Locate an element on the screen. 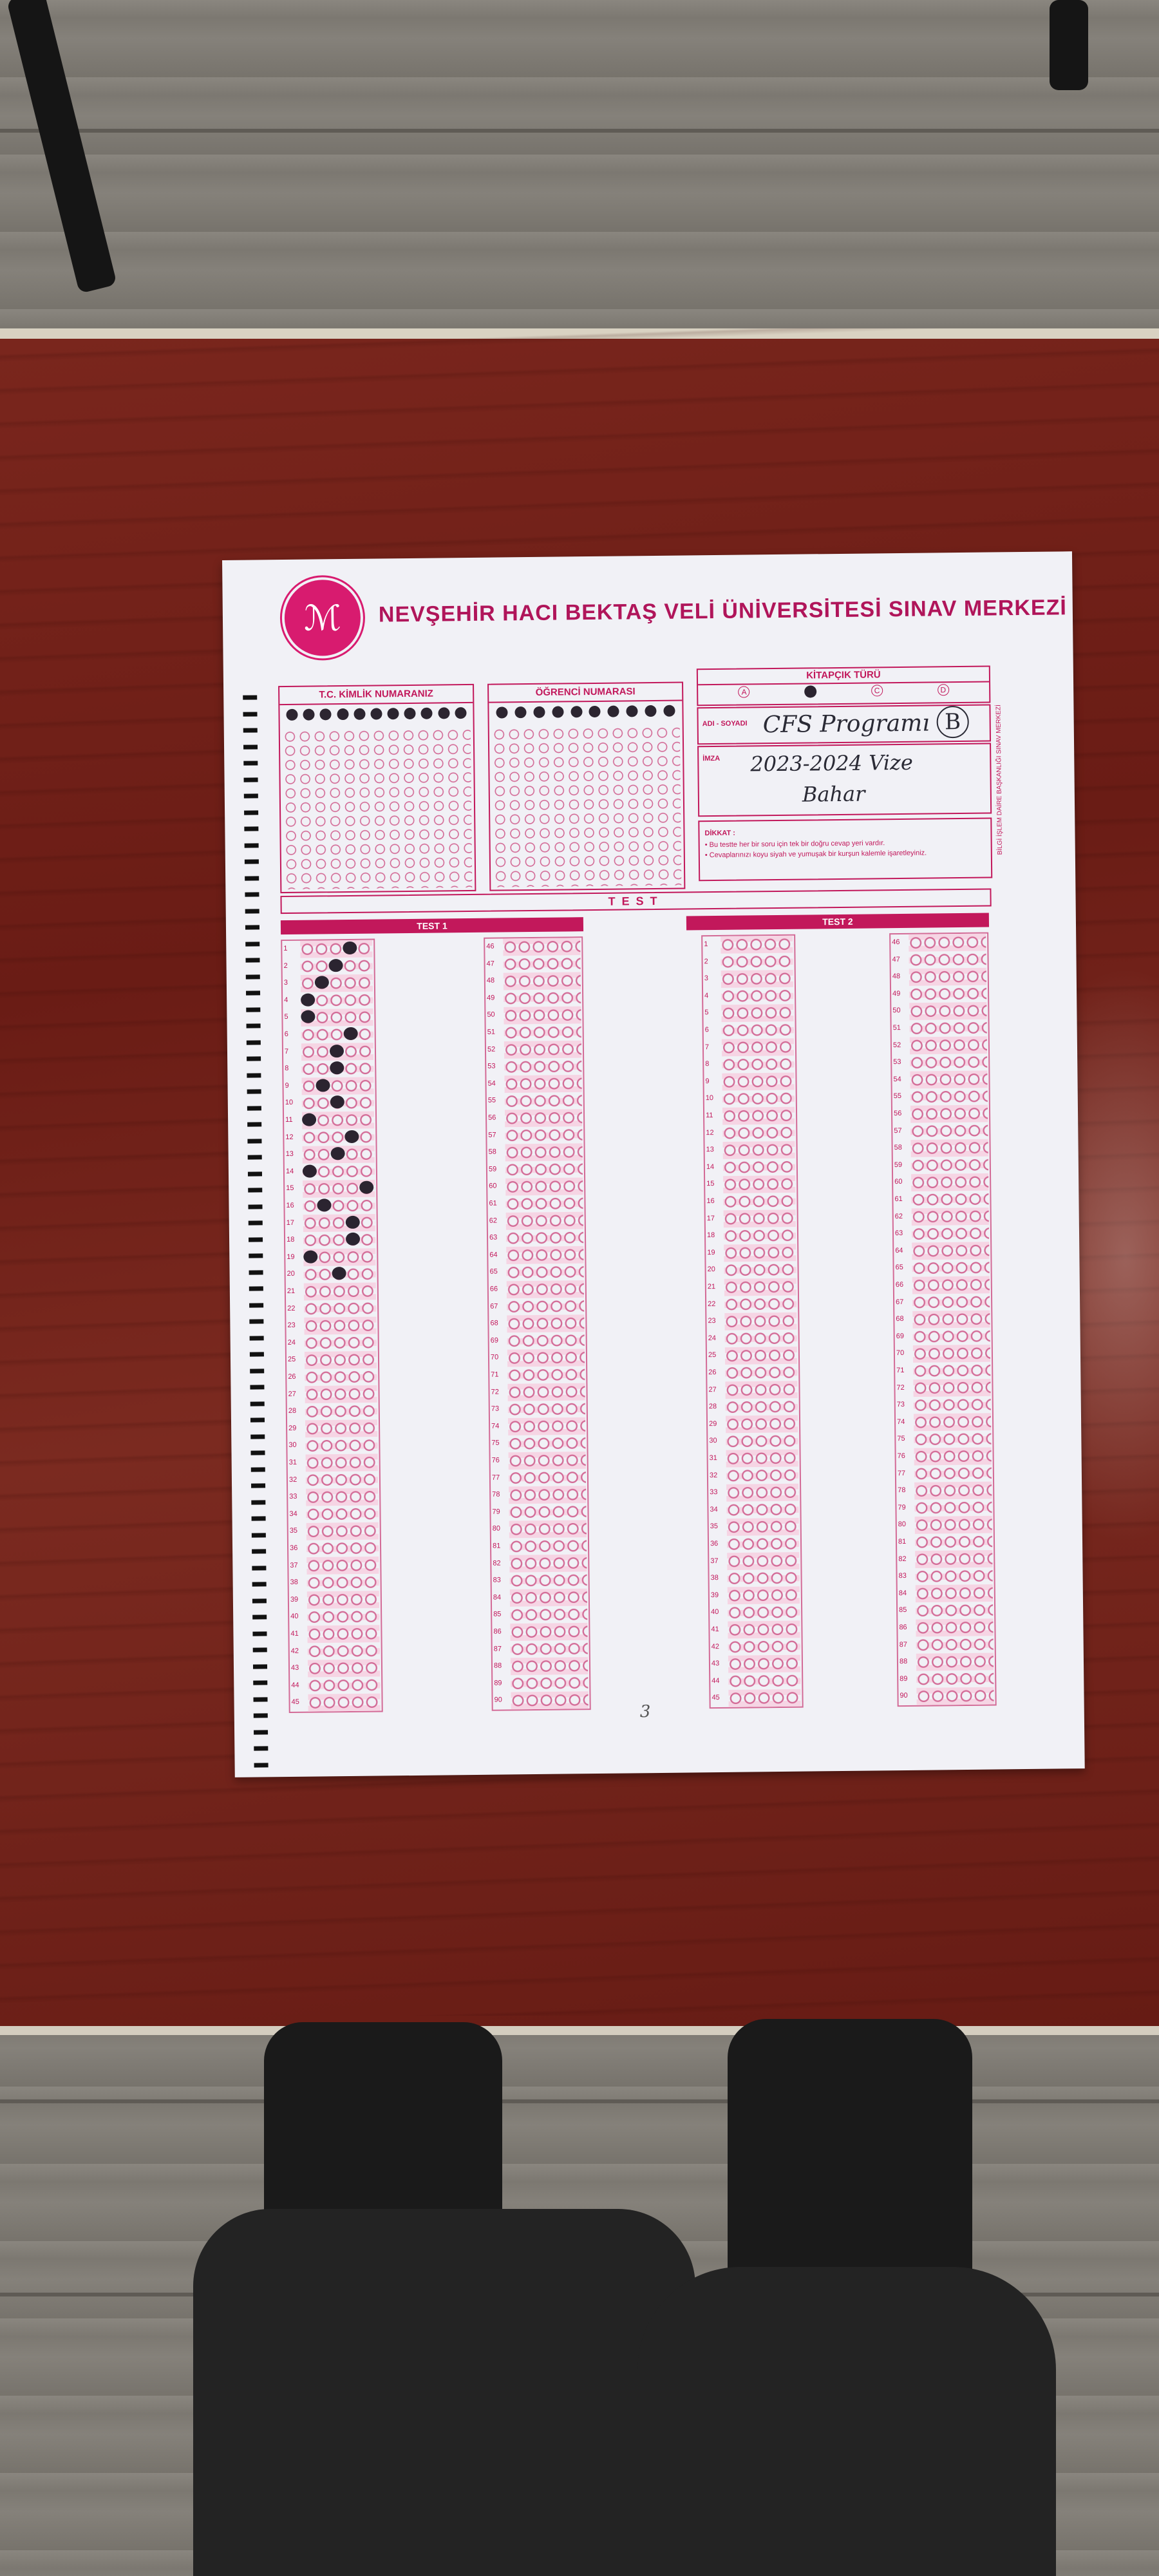  right-pant-leg is located at coordinates (846, 2421).